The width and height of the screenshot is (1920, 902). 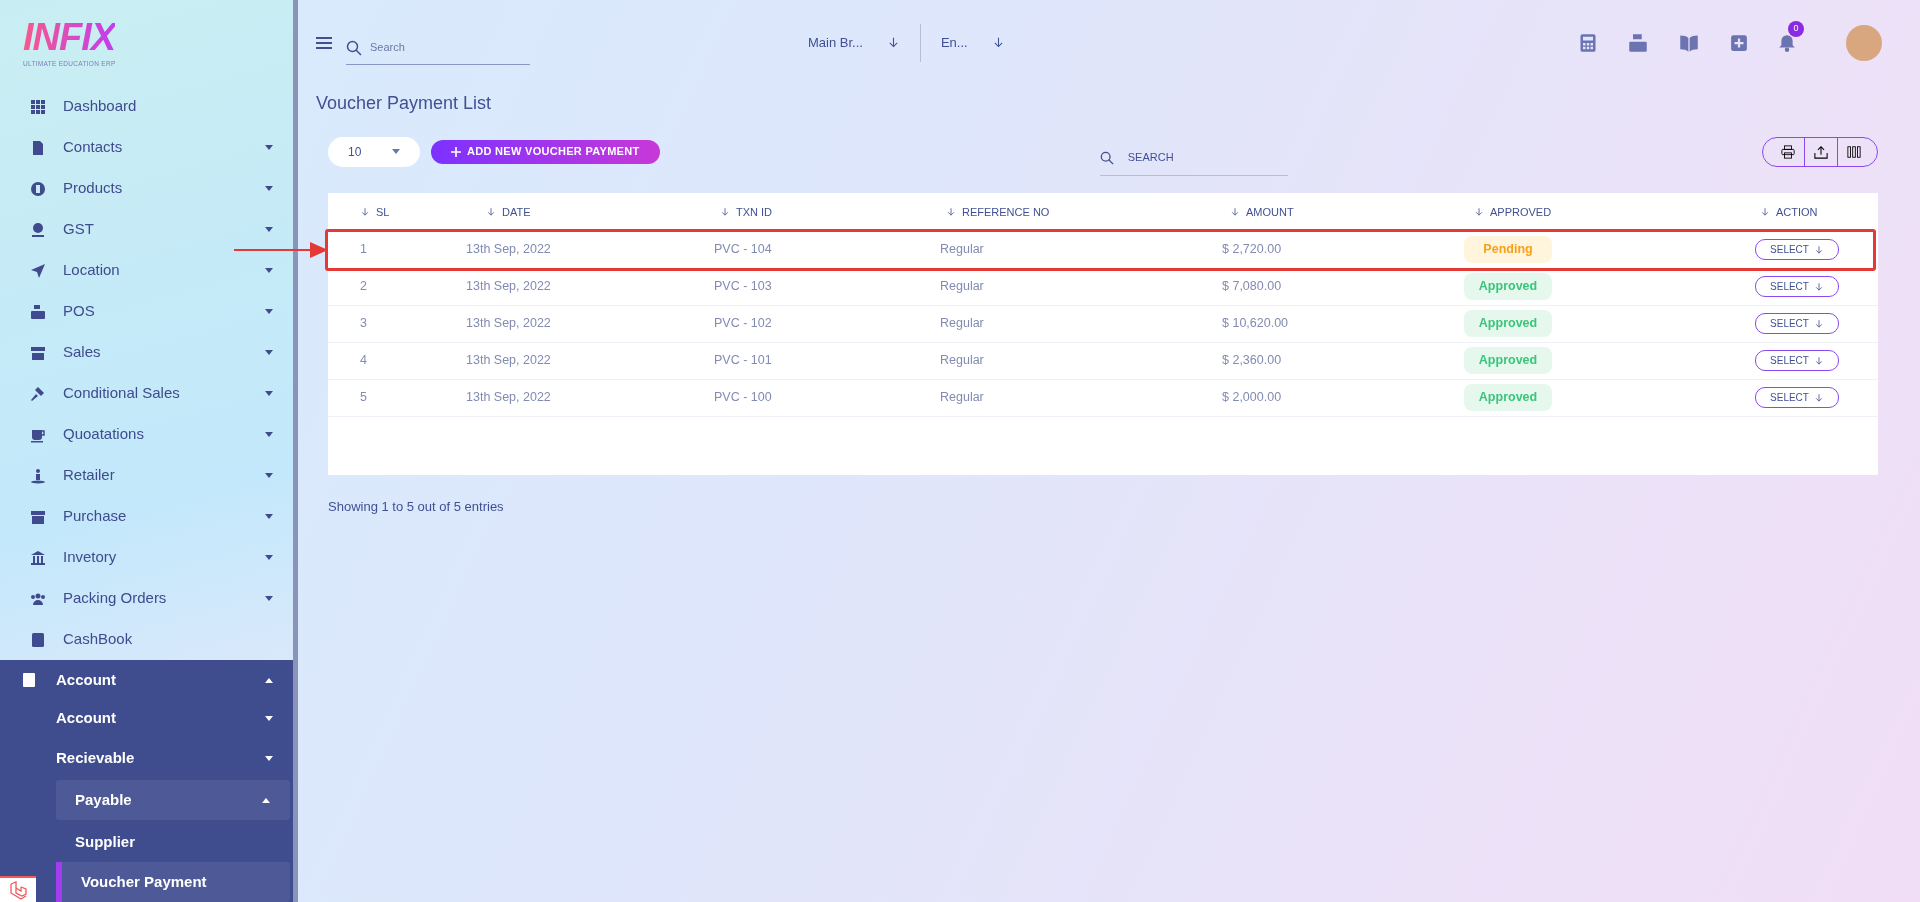 I want to click on coin-icon, so click(x=38, y=188).